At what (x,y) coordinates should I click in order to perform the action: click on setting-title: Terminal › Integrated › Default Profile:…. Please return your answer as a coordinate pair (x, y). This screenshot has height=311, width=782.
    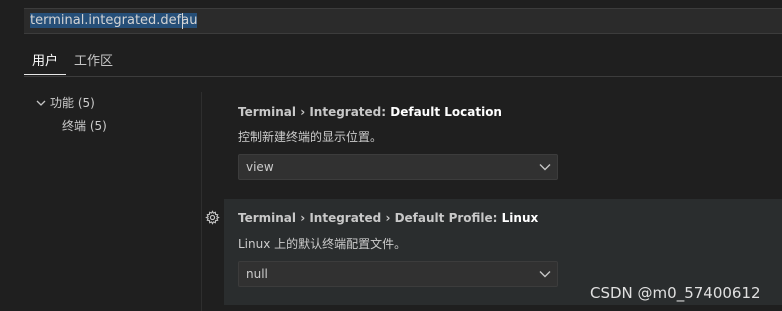
    Looking at the image, I should click on (388, 218).